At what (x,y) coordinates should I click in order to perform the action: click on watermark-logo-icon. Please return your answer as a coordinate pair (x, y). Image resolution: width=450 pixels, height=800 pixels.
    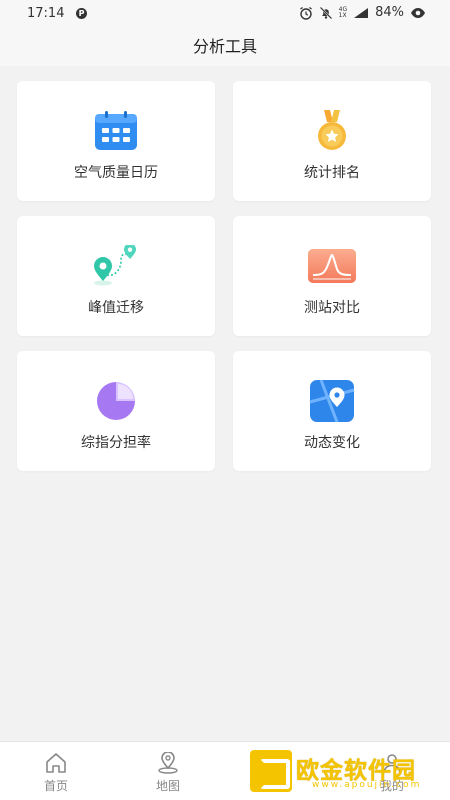
    Looking at the image, I should click on (271, 771).